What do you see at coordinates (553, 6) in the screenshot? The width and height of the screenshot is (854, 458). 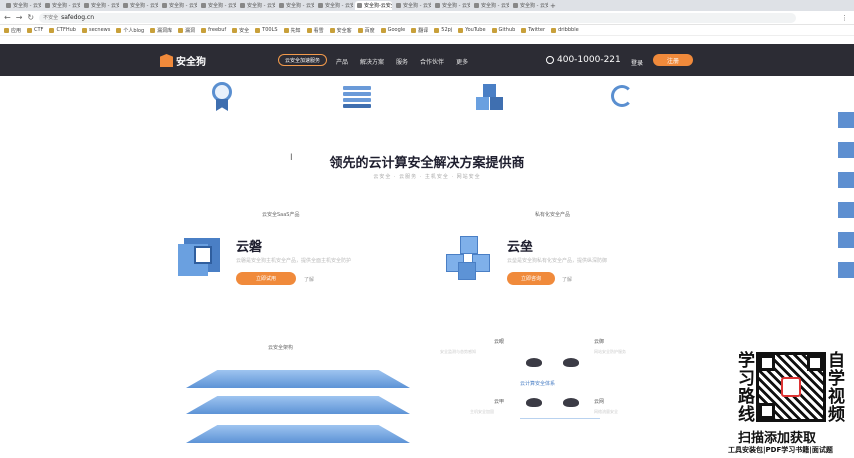 I see `new-tab-icon: +` at bounding box center [553, 6].